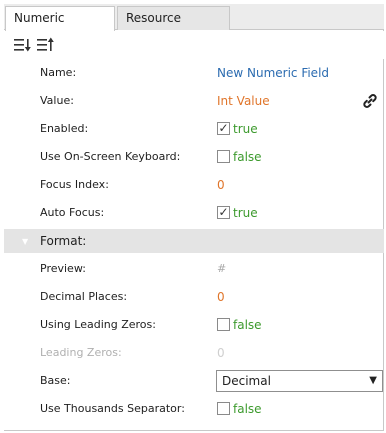  What do you see at coordinates (194, 381) in the screenshot?
I see `property-row-base: Base: Decimal ▼` at bounding box center [194, 381].